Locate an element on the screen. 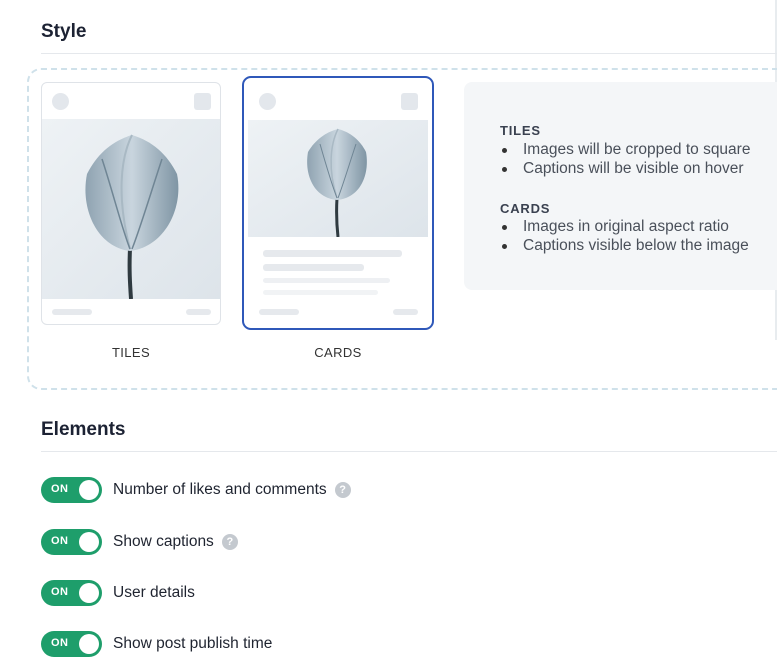 This screenshot has height=667, width=777. likes-comments-toggle: ON is located at coordinates (71, 490).